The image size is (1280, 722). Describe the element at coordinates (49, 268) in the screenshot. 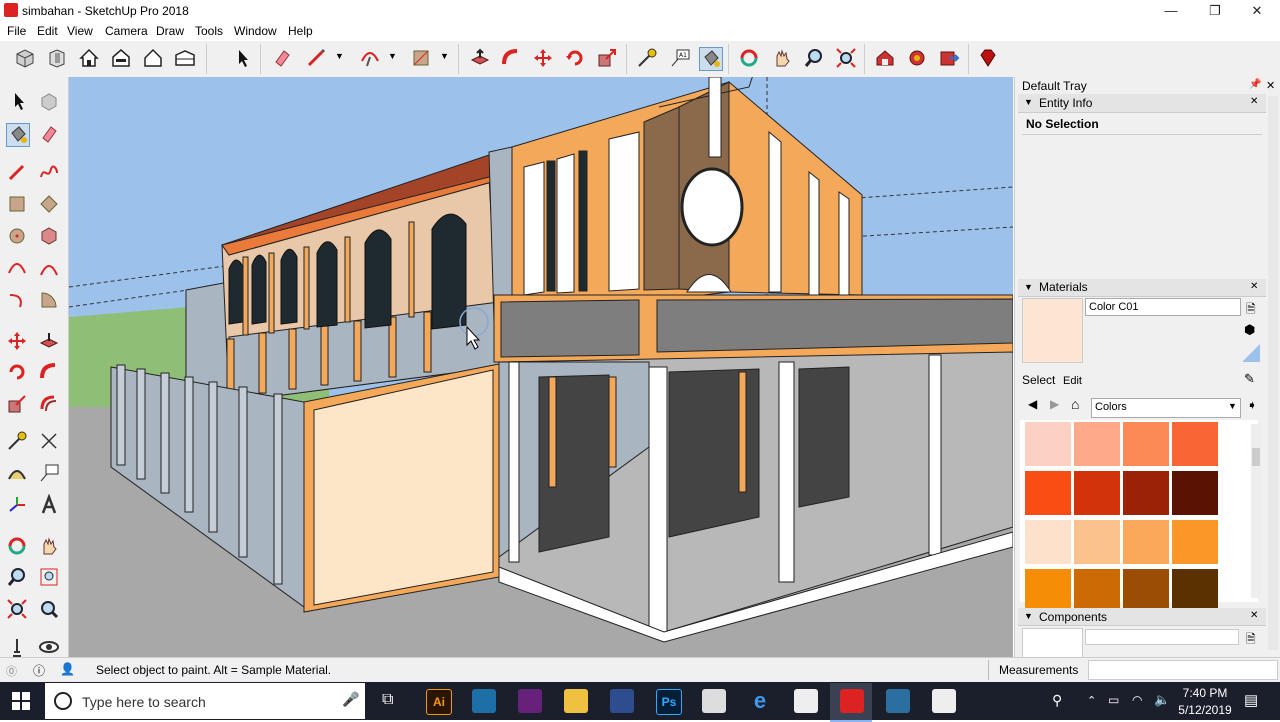

I see `two-point-arc-icon` at that location.